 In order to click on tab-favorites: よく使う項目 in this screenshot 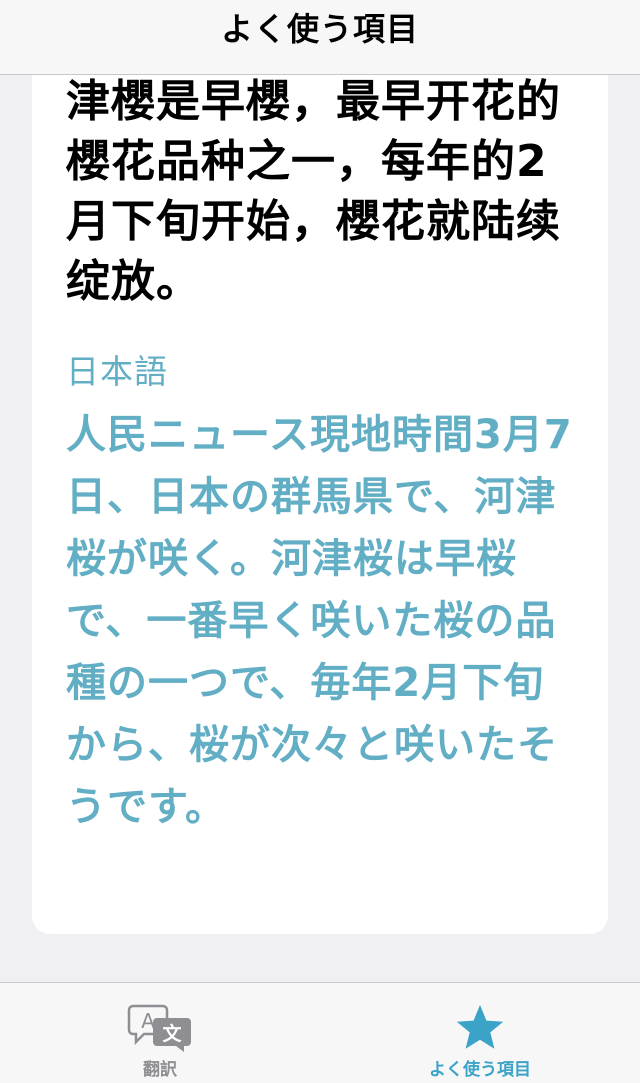, I will do `click(480, 1033)`.